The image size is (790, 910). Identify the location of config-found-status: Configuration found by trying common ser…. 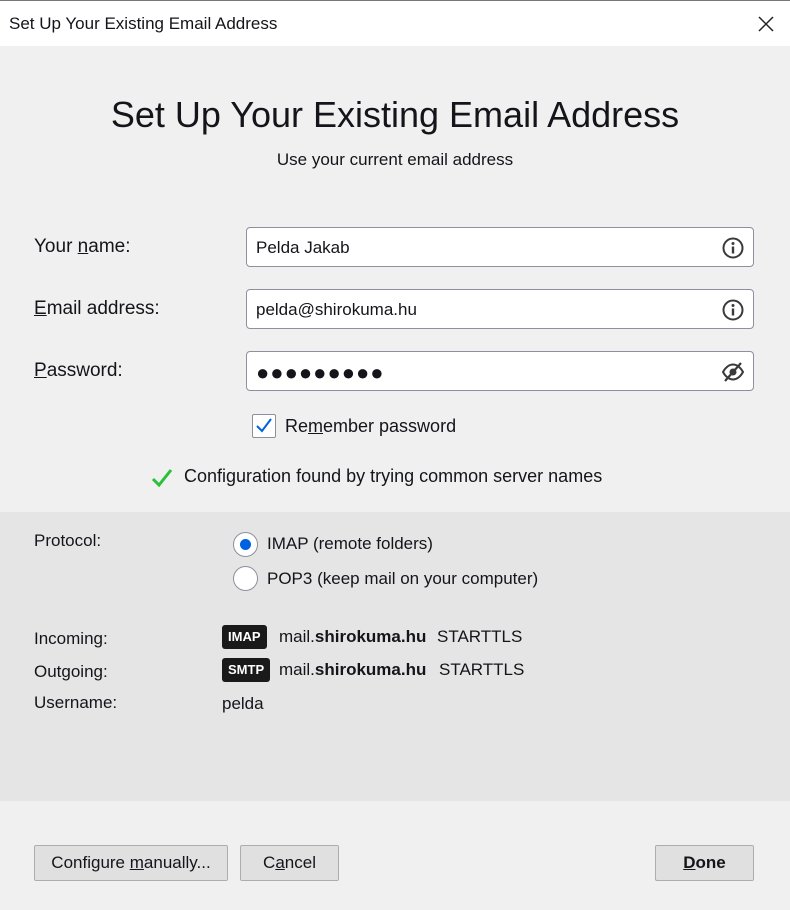
(393, 476).